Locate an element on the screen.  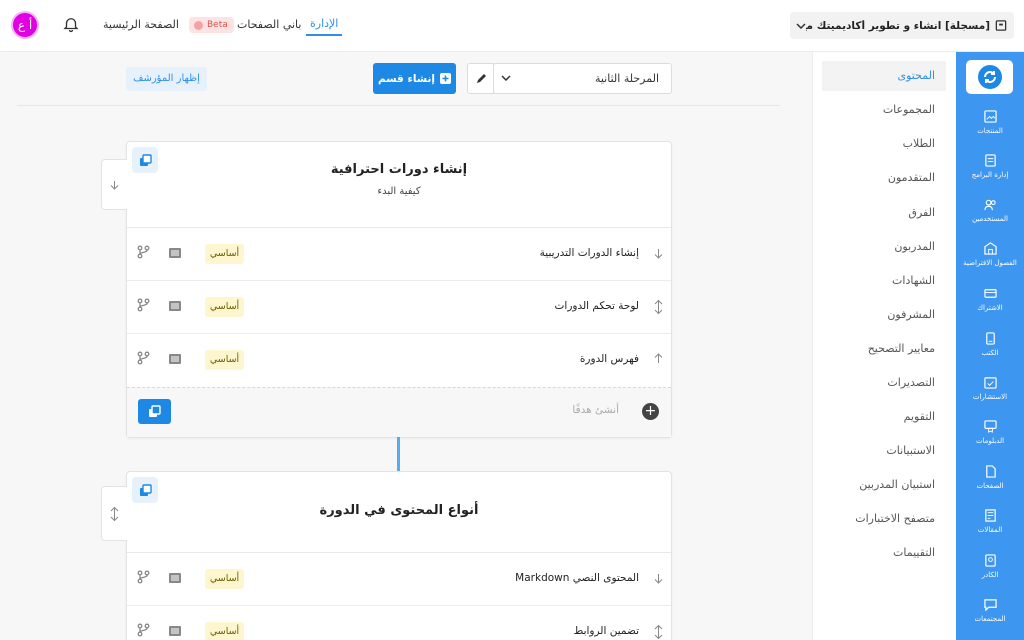
course-selector: [مسجلة] انشاء و تطوير أكاديميتك مع زامن is located at coordinates (902, 25).